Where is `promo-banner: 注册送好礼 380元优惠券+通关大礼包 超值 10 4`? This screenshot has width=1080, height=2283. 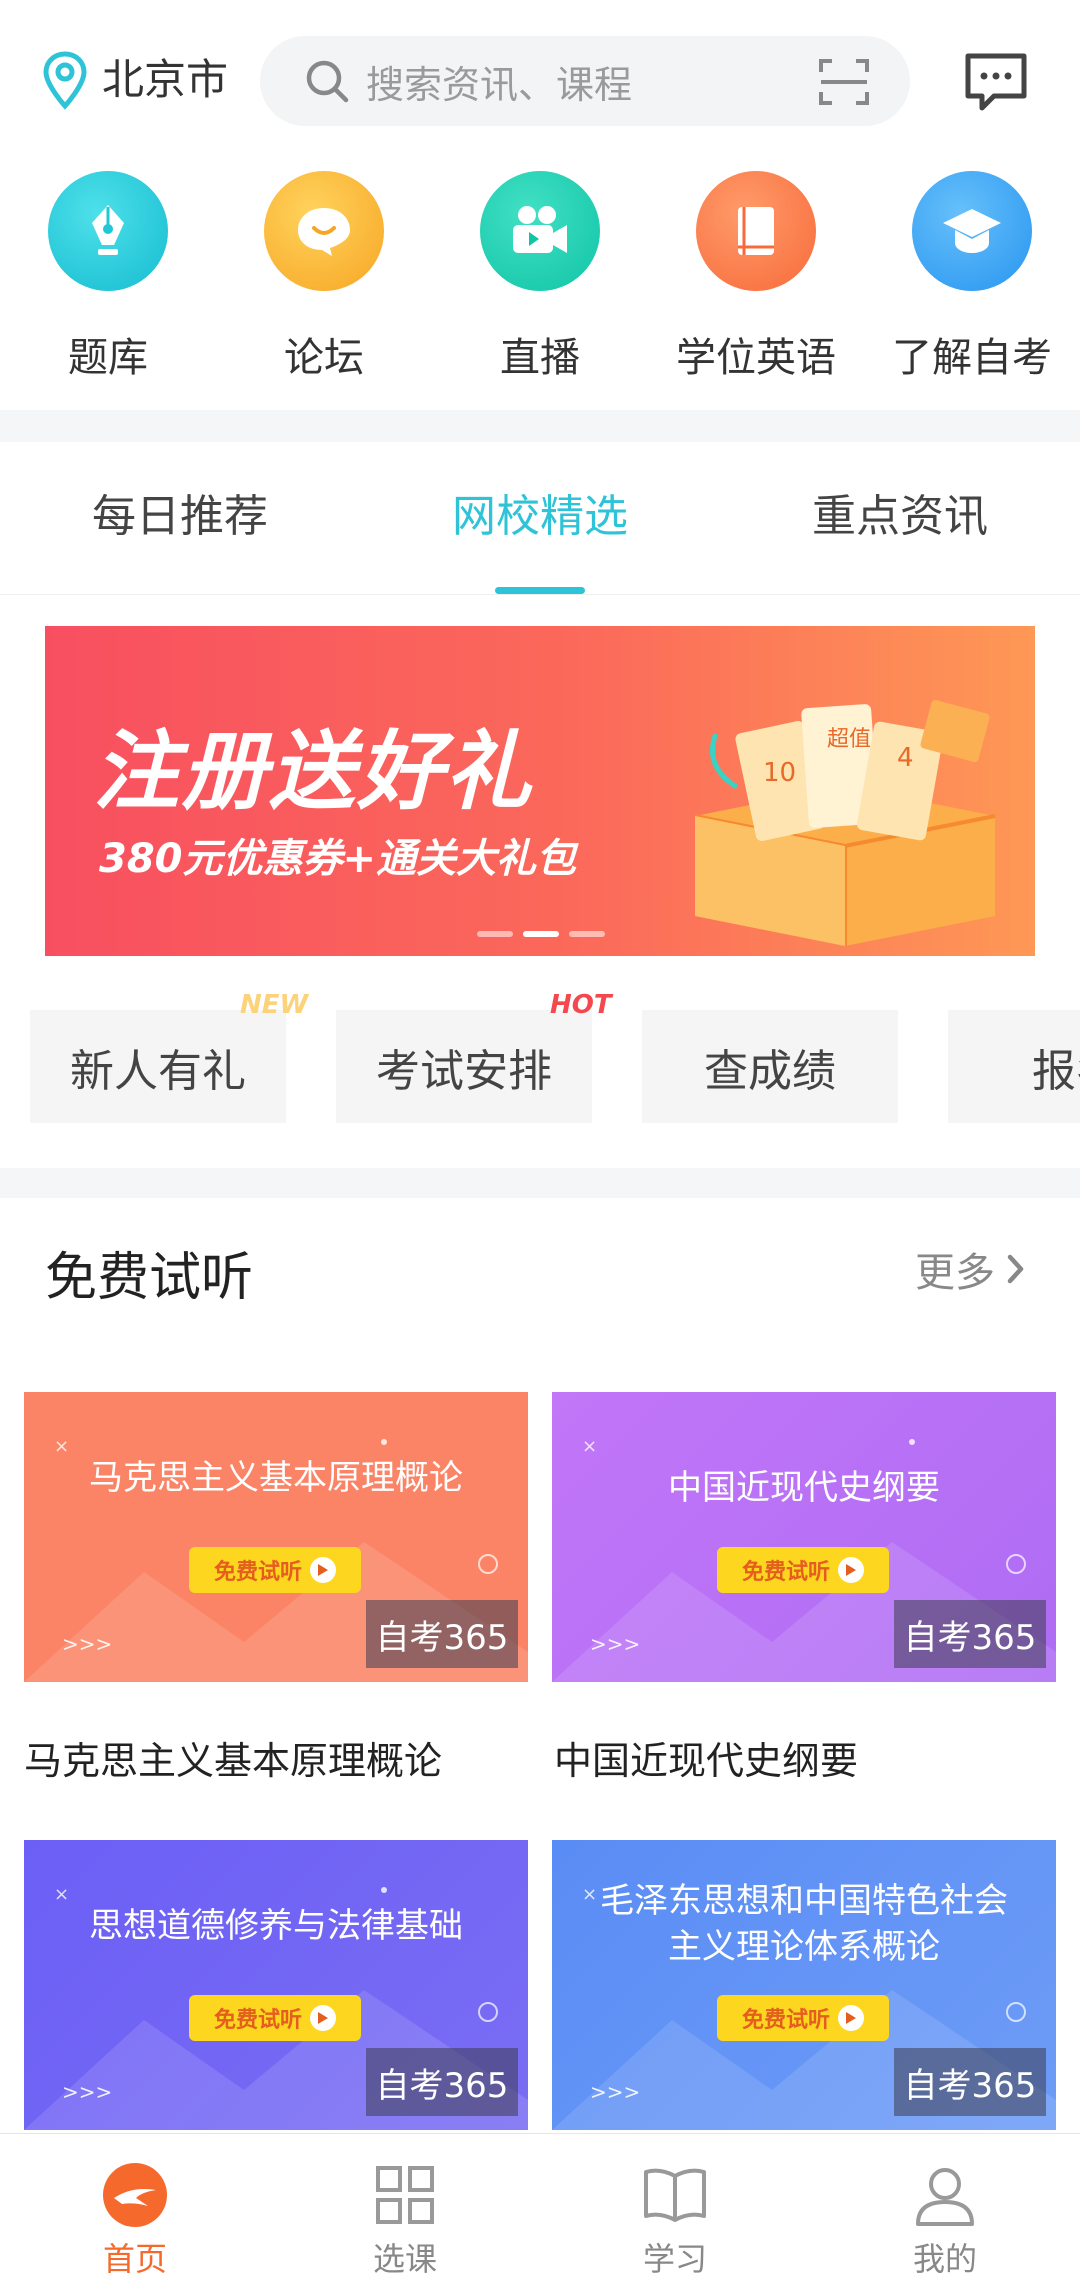
promo-banner: 注册送好礼 380元优惠券+通关大礼包 超值 10 4 is located at coordinates (540, 791).